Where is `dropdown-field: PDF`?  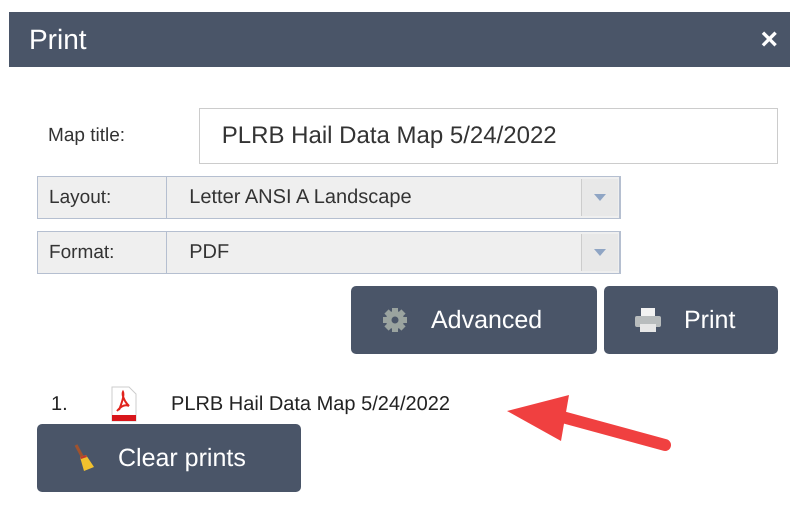 dropdown-field: PDF is located at coordinates (393, 252).